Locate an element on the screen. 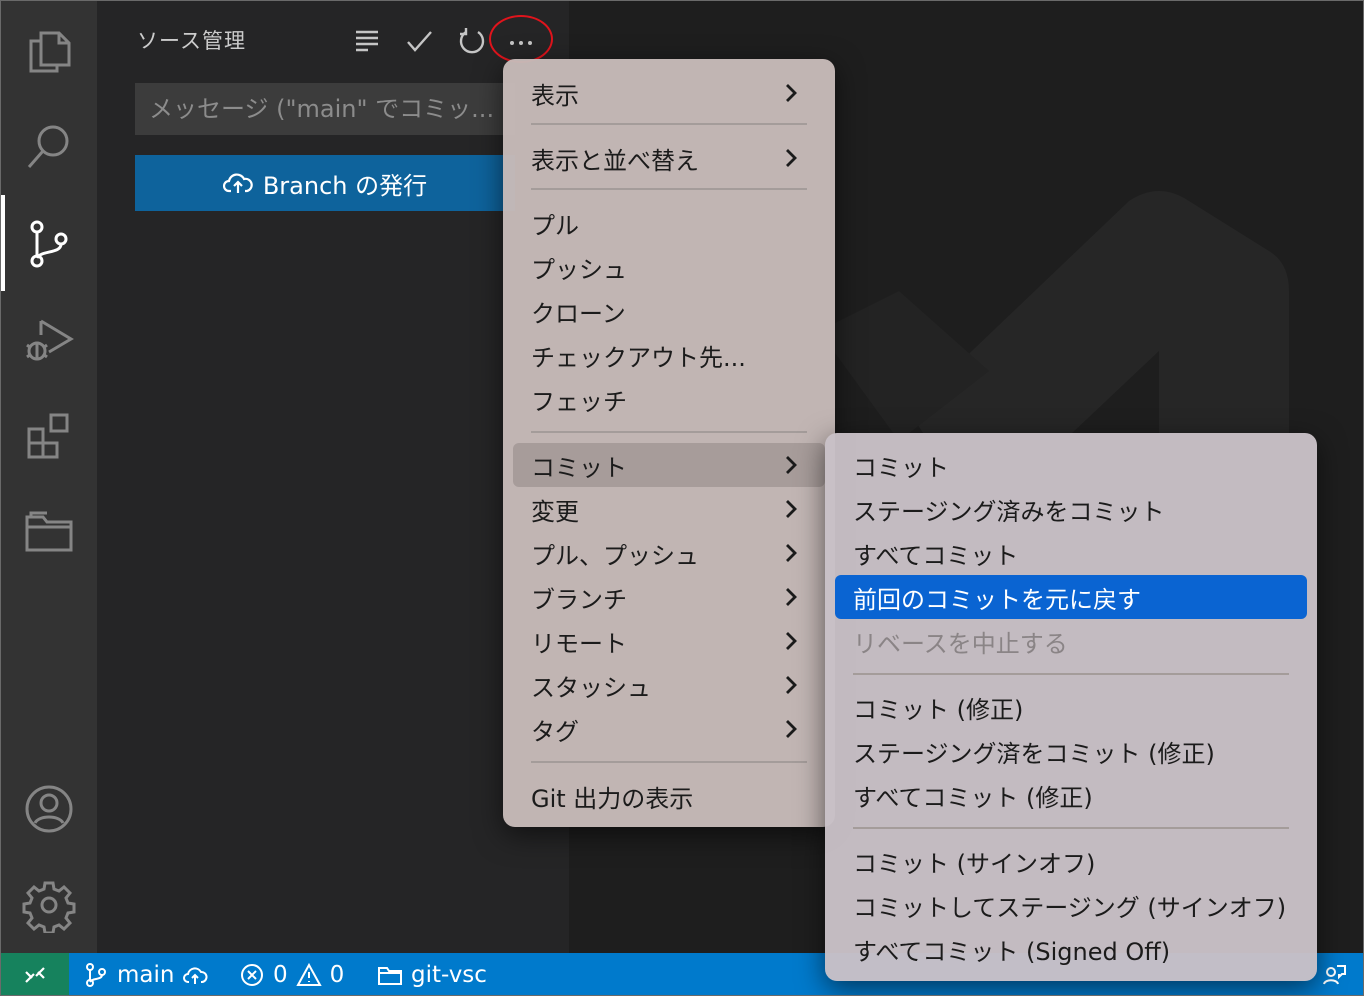 This screenshot has height=996, width=1364. refresh-icon is located at coordinates (471, 41).